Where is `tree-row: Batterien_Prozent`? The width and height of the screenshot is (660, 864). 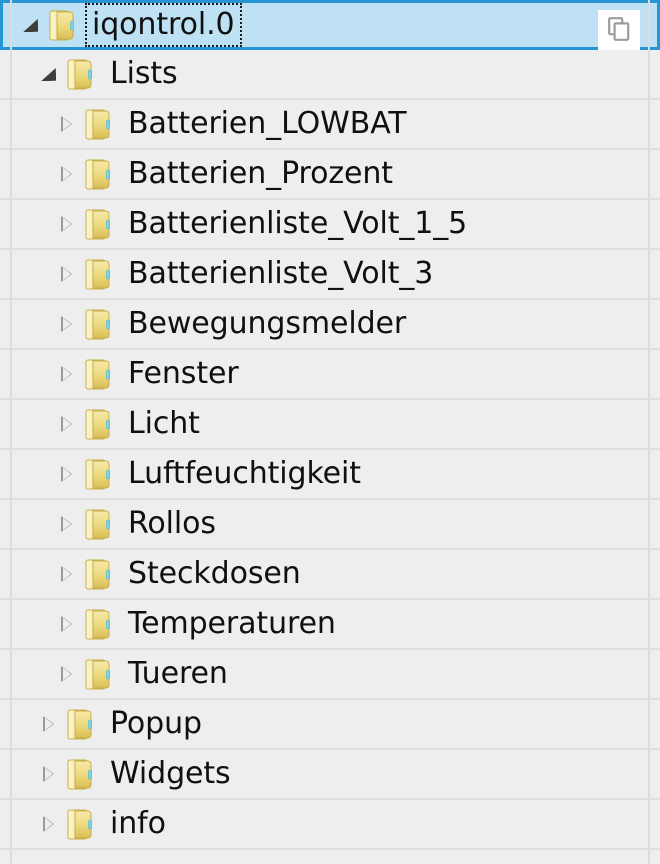 tree-row: Batterien_Prozent is located at coordinates (330, 175).